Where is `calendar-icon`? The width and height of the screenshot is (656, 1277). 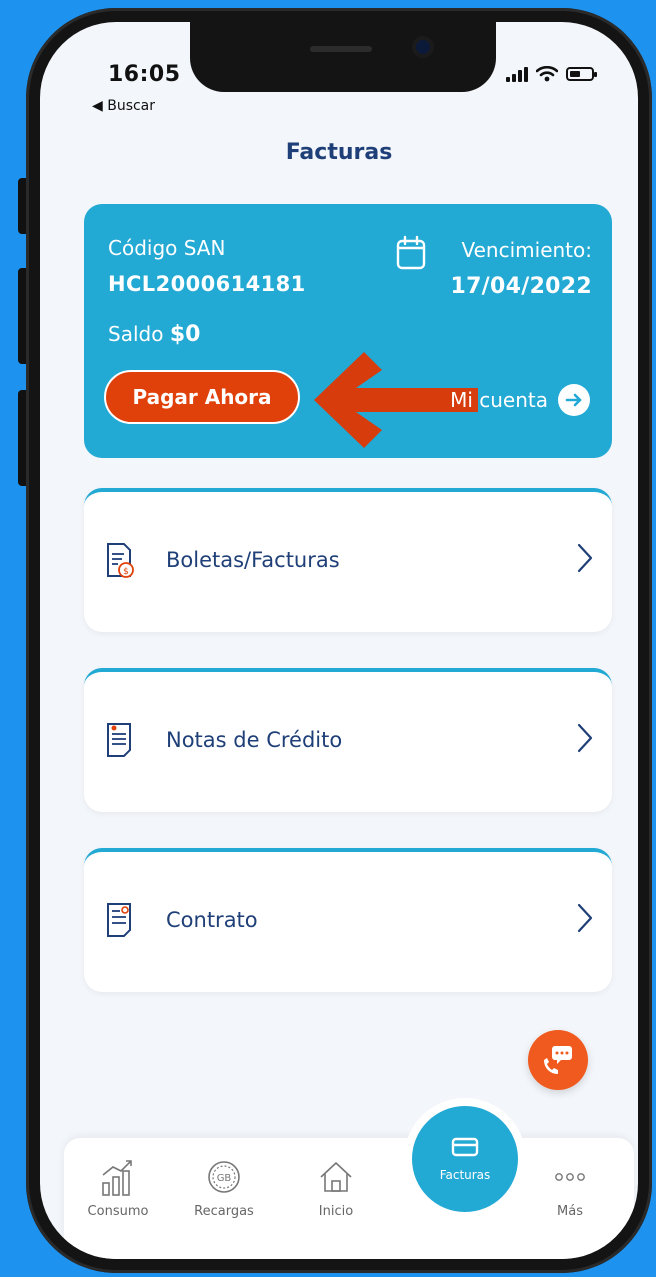 calendar-icon is located at coordinates (411, 252).